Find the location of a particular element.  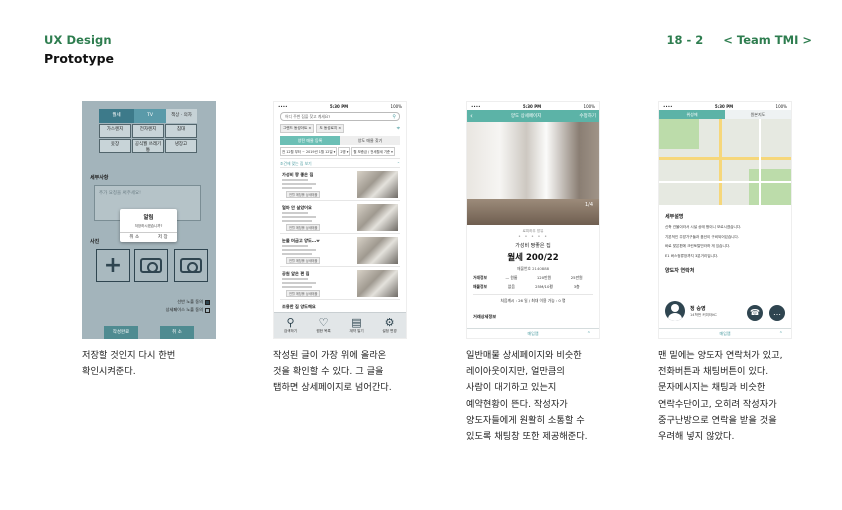

price-filter-dropdown: 월 보증금 / 전세월세 기준 ▾ is located at coordinates (373, 151).